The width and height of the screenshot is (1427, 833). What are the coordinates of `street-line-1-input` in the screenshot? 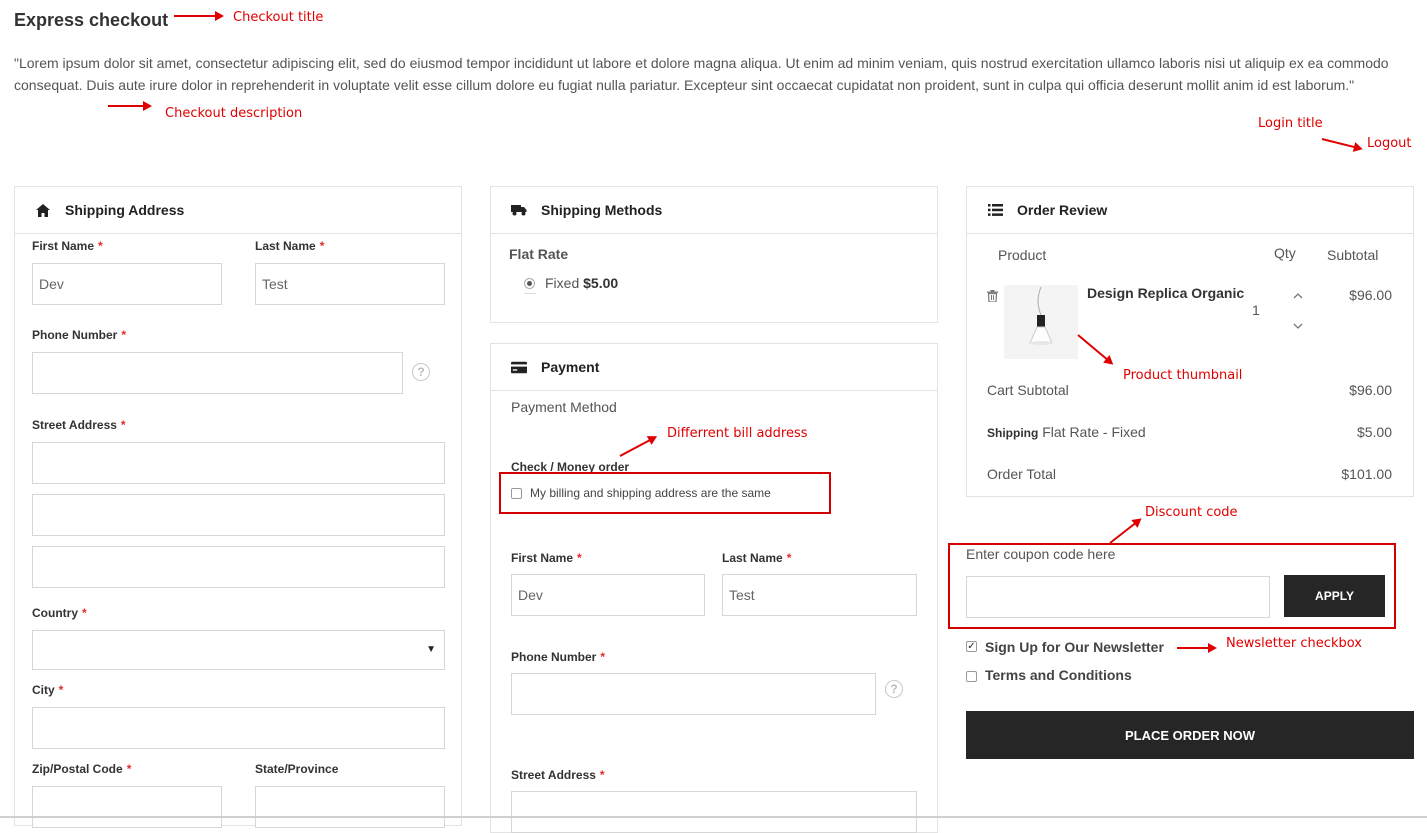 It's located at (238, 463).